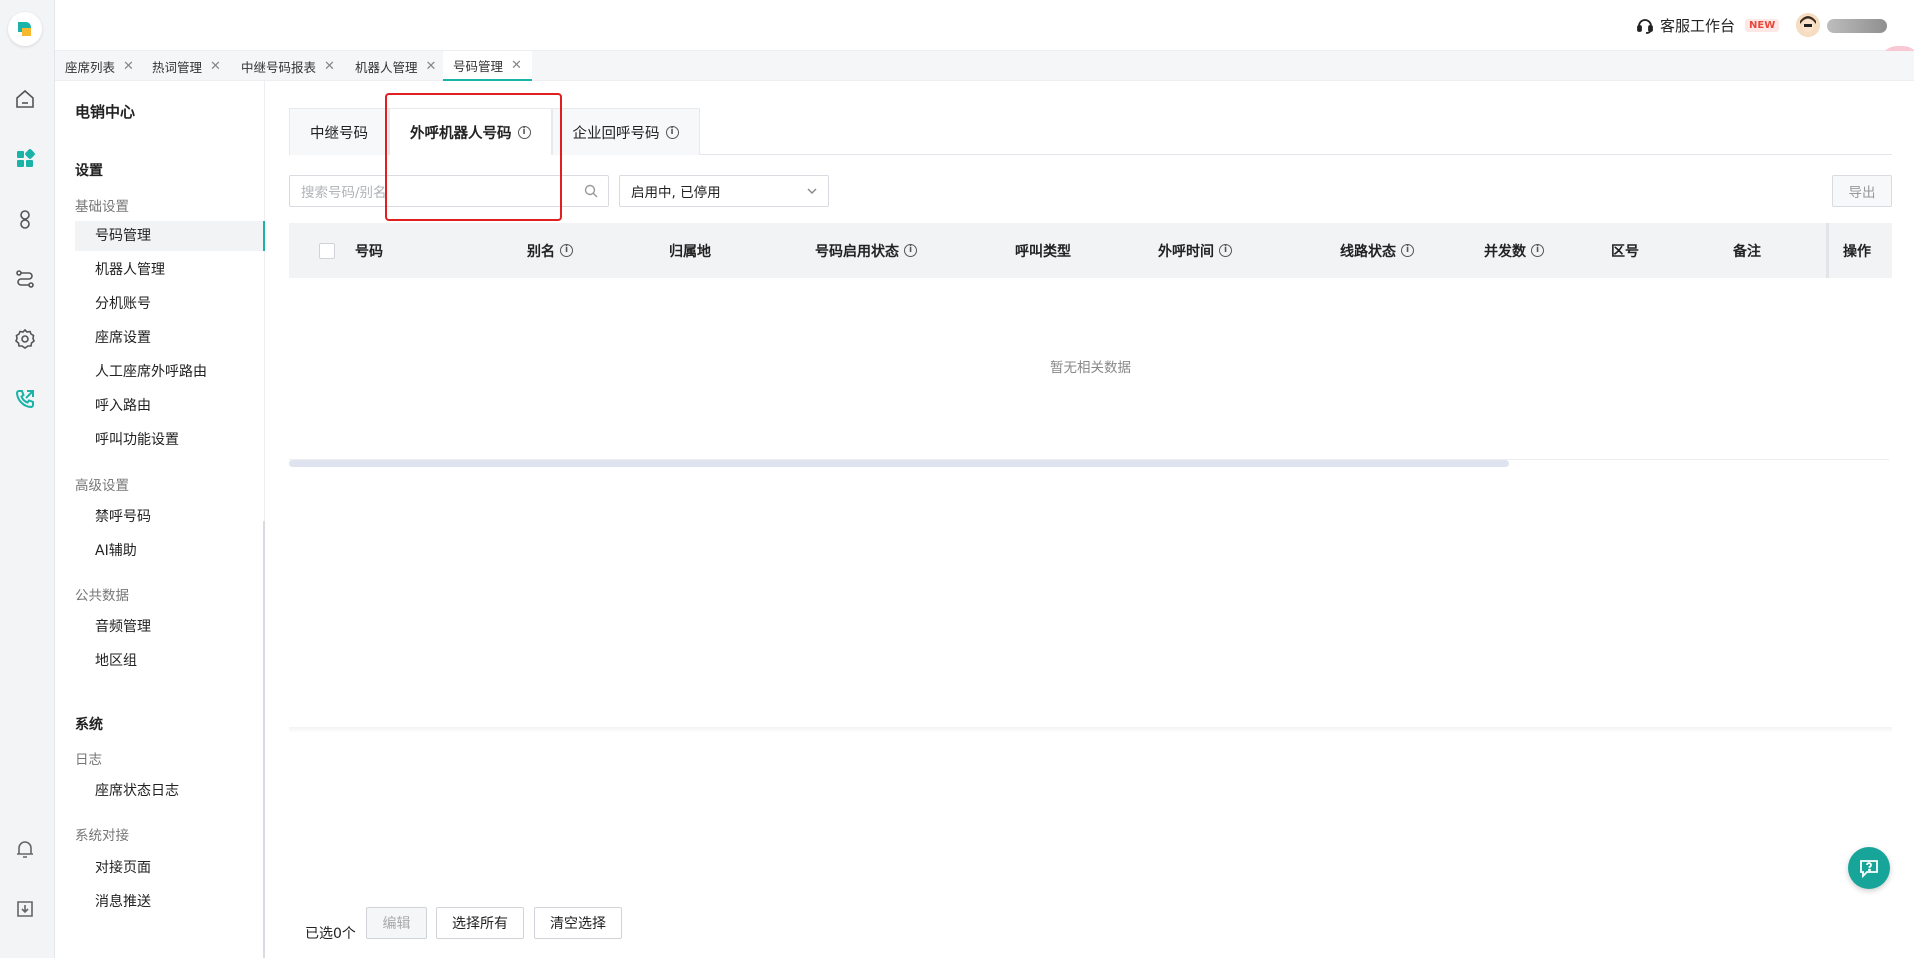  I want to click on tab-outbound-robot-numbers: 外呼机器人号码 i, so click(470, 131).